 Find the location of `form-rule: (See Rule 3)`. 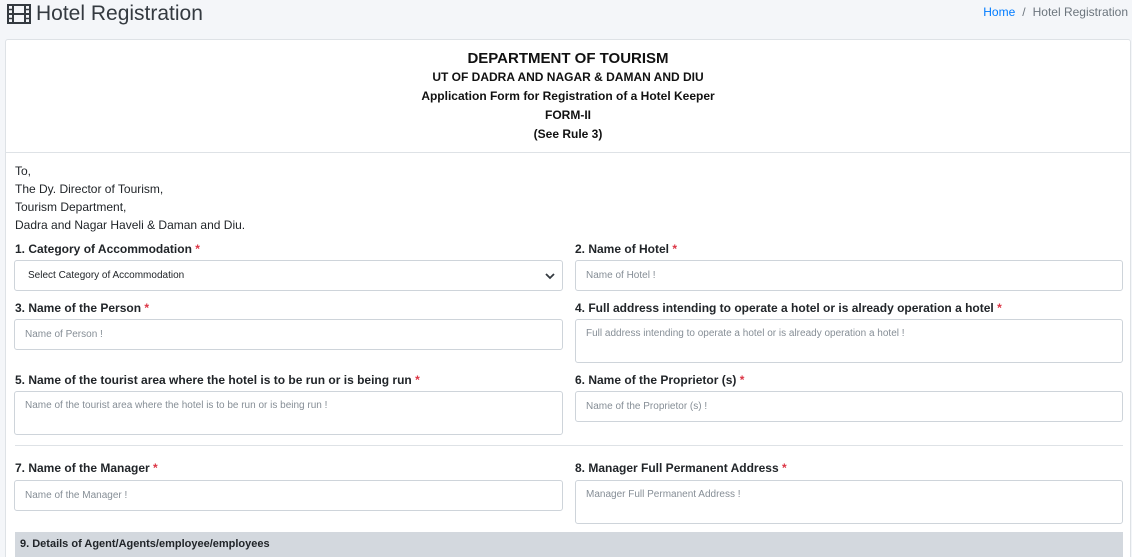

form-rule: (See Rule 3) is located at coordinates (568, 134).